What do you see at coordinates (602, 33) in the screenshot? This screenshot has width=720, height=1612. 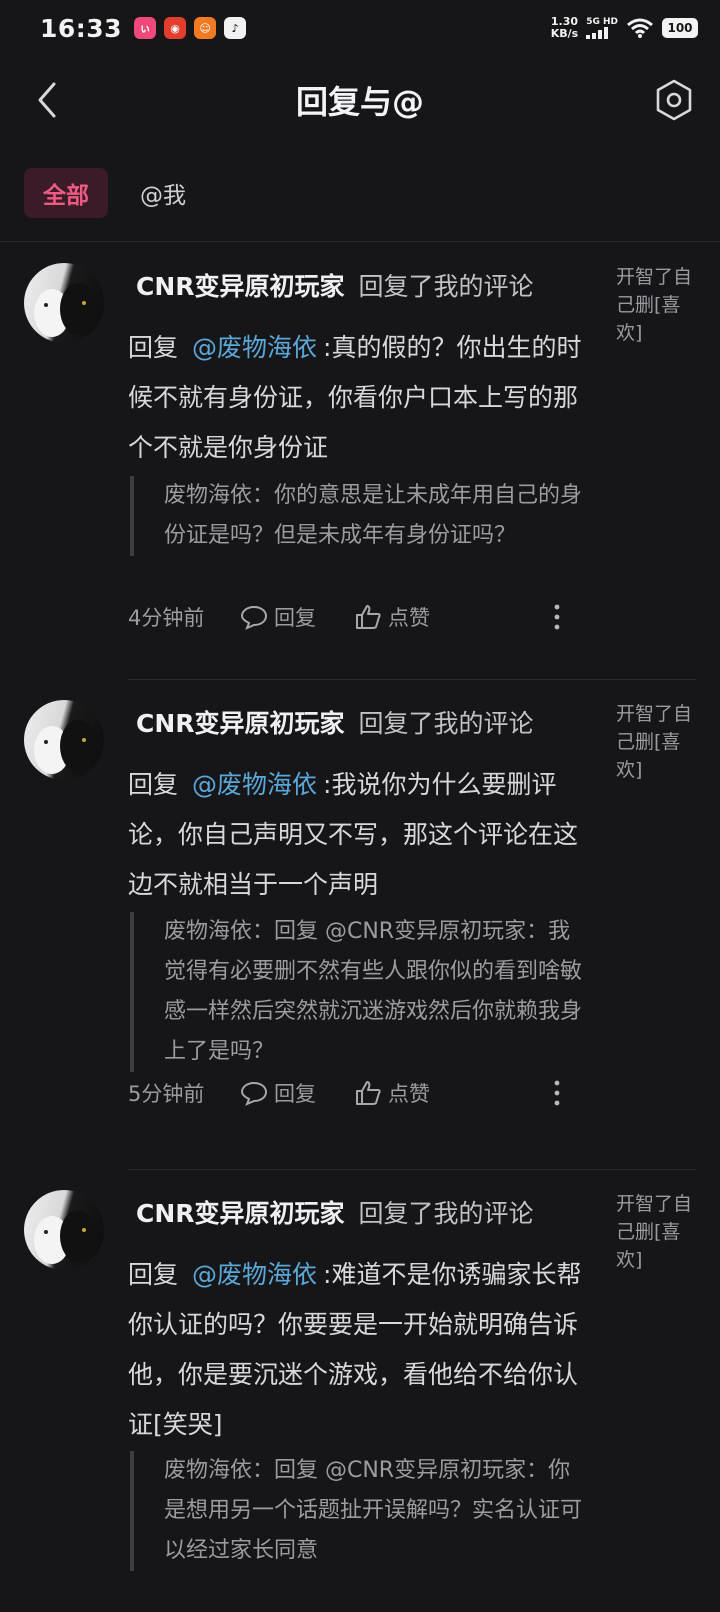 I see `signal-icon` at bounding box center [602, 33].